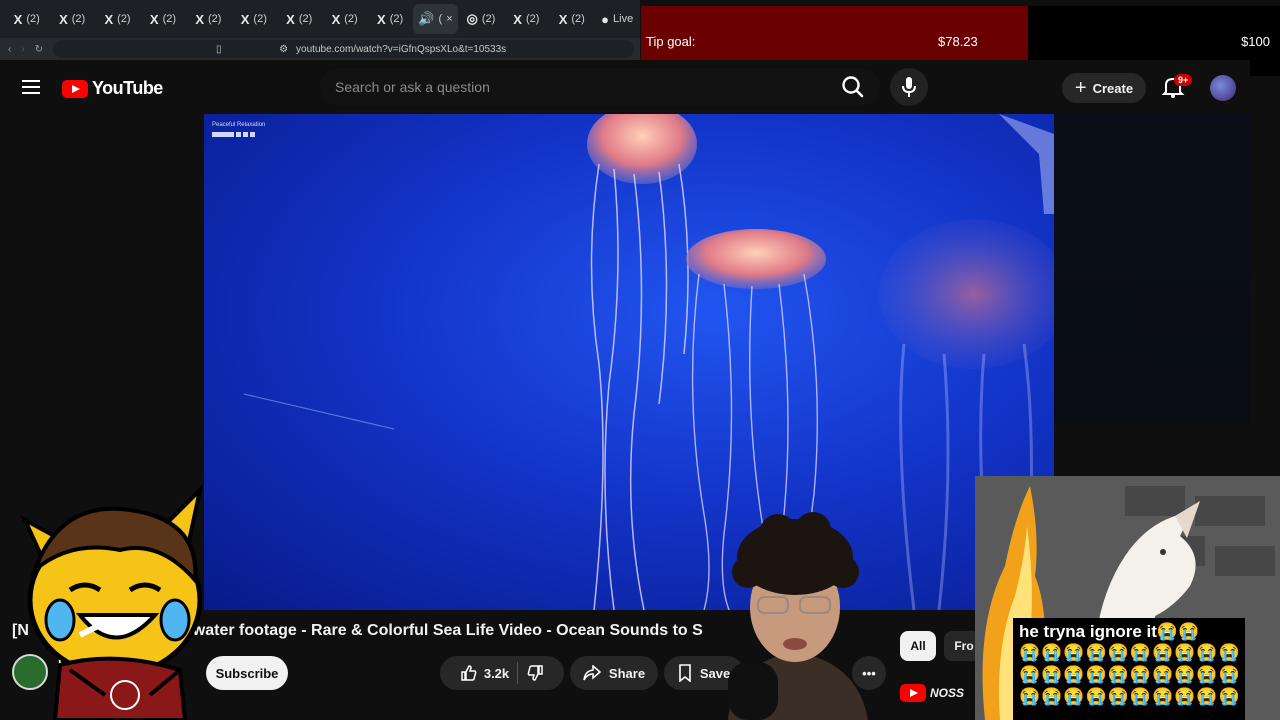 Image resolution: width=1280 pixels, height=720 pixels. I want to click on like-button: 3.2k, so click(484, 673).